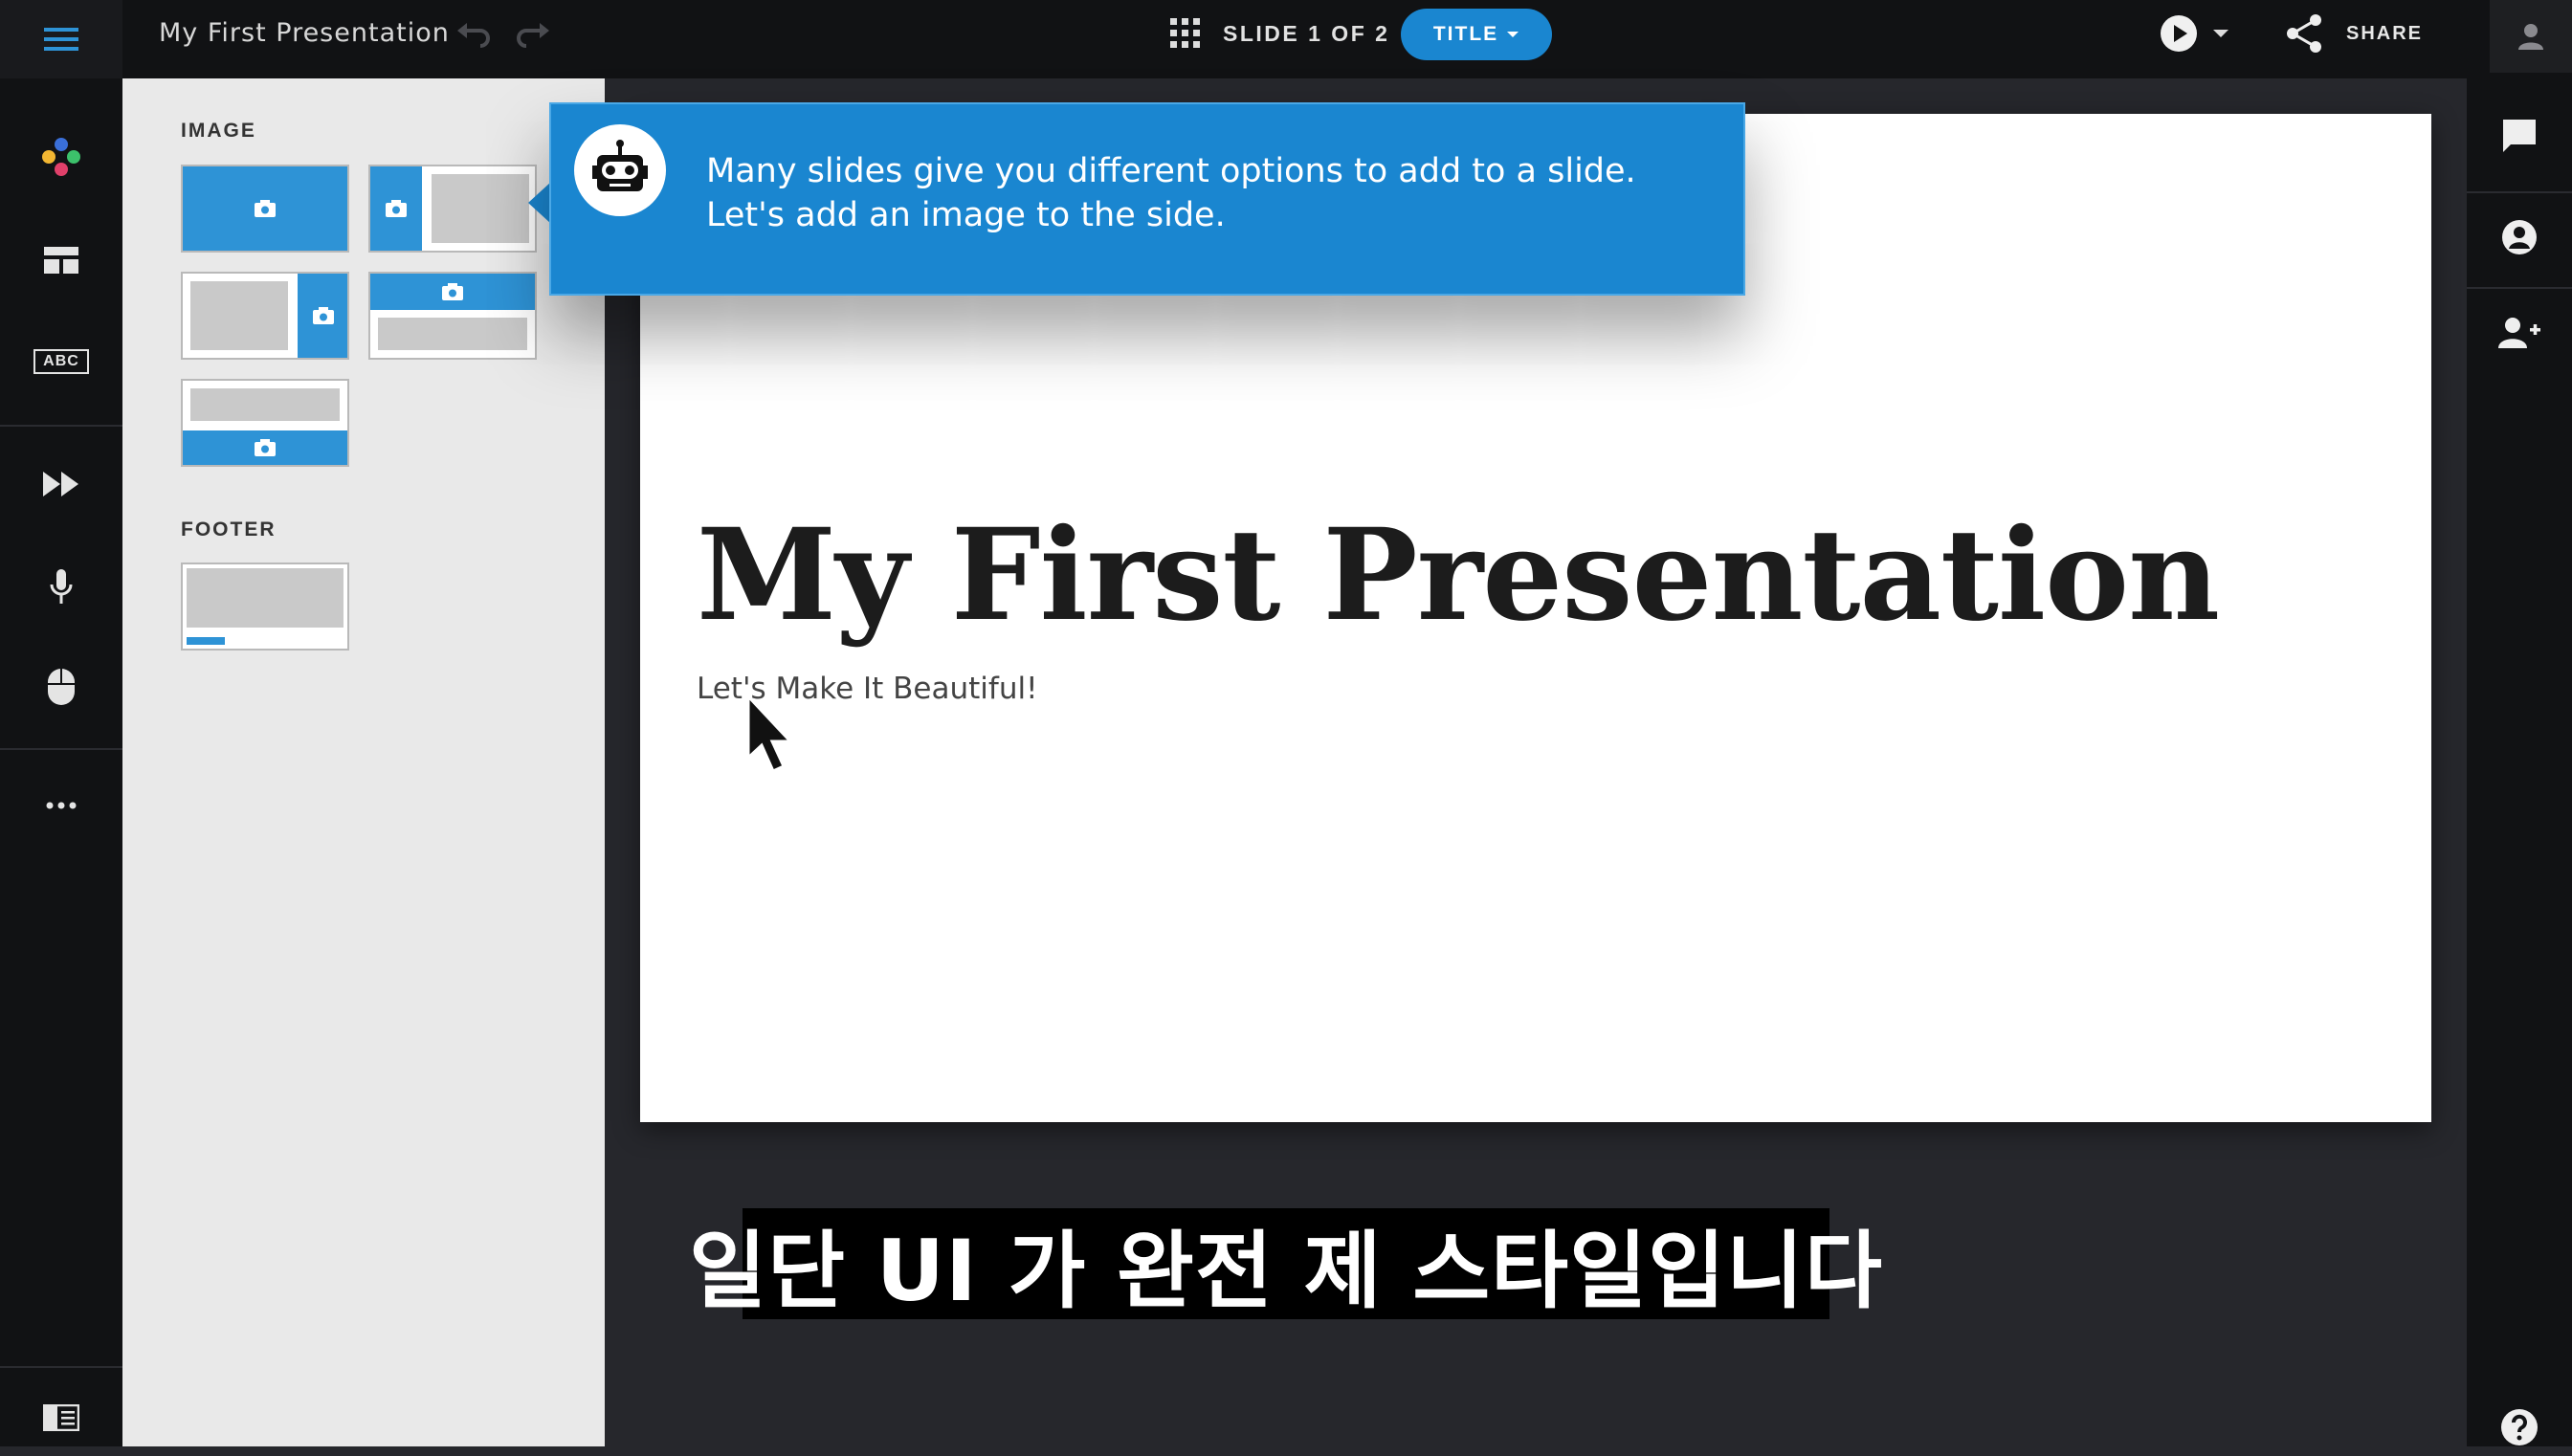 The image size is (2572, 1456). I want to click on voice-recording-button, so click(61, 587).